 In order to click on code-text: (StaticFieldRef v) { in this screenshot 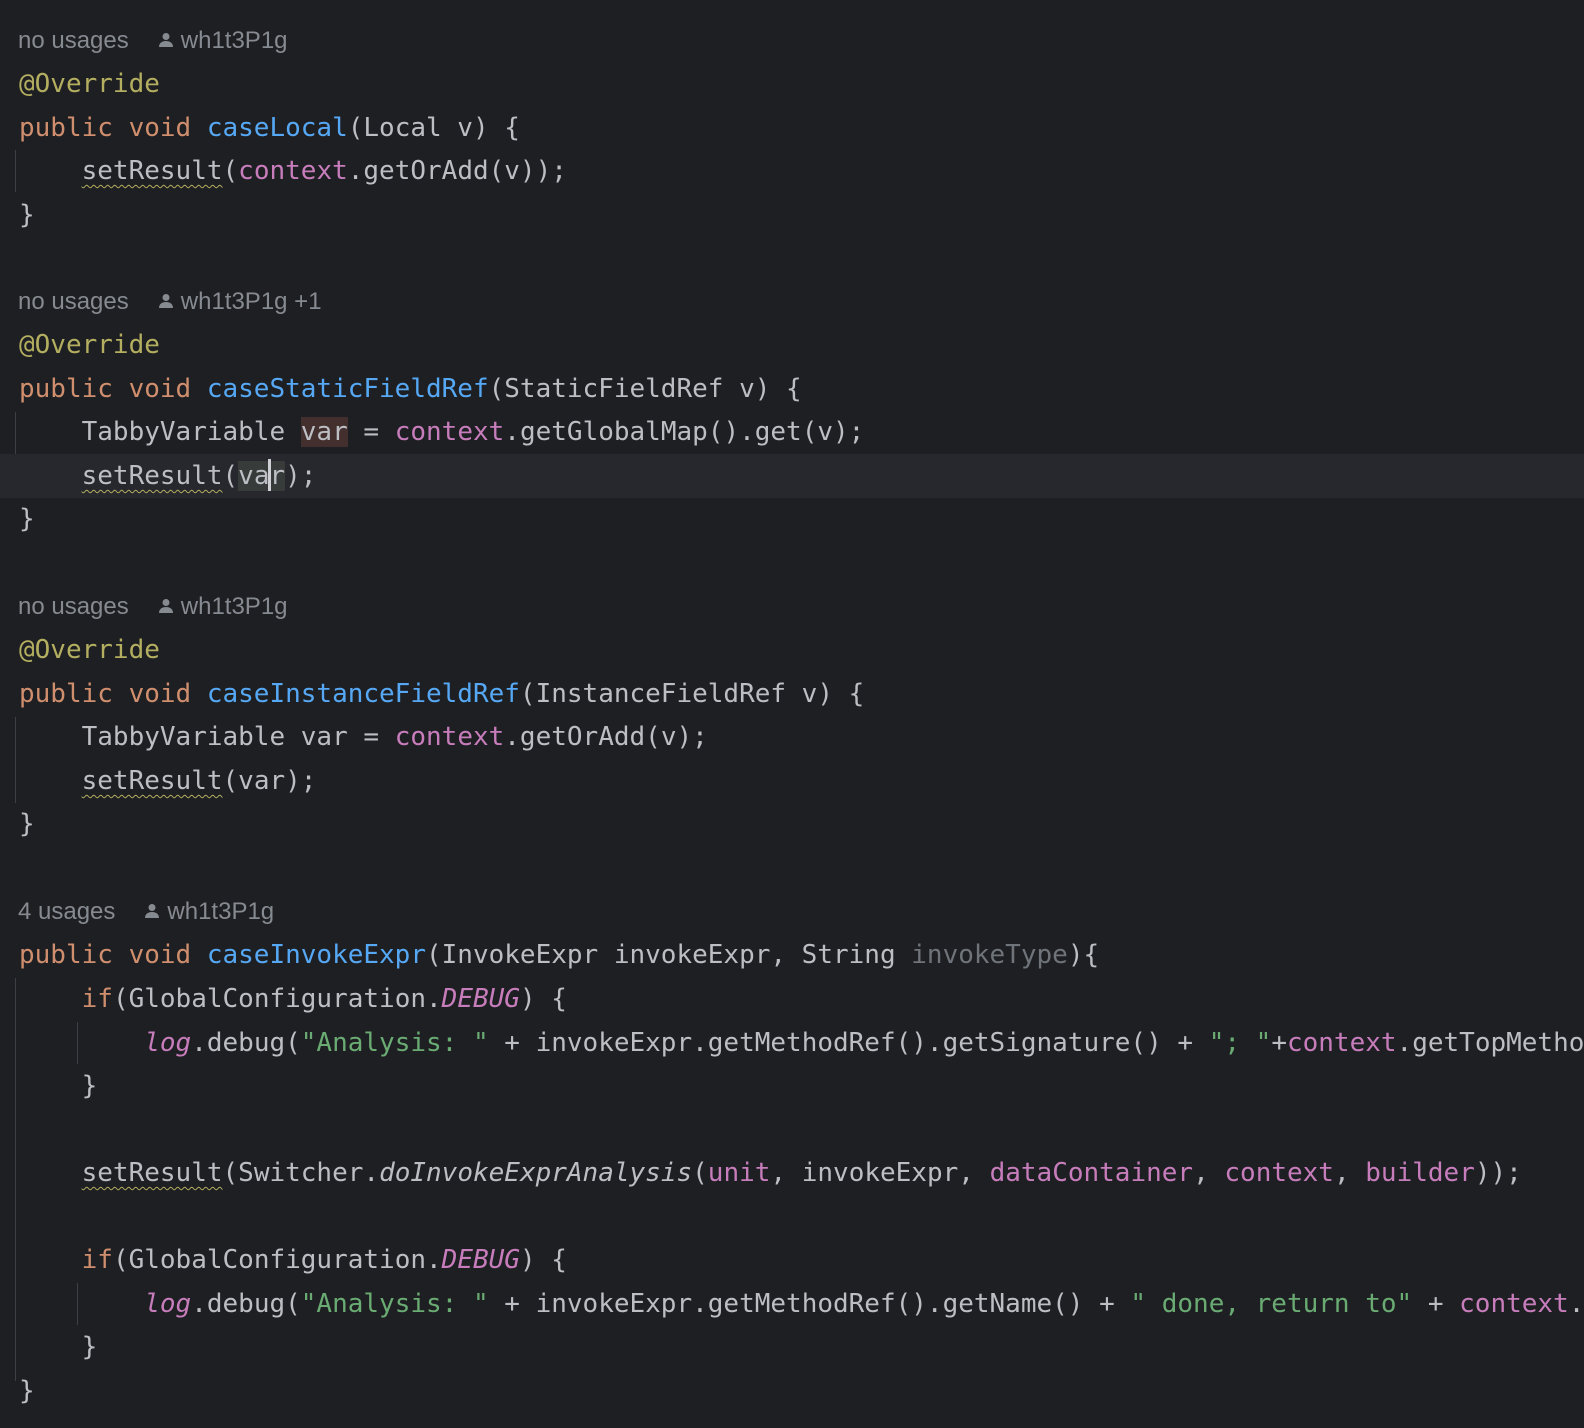, I will do `click(645, 389)`.